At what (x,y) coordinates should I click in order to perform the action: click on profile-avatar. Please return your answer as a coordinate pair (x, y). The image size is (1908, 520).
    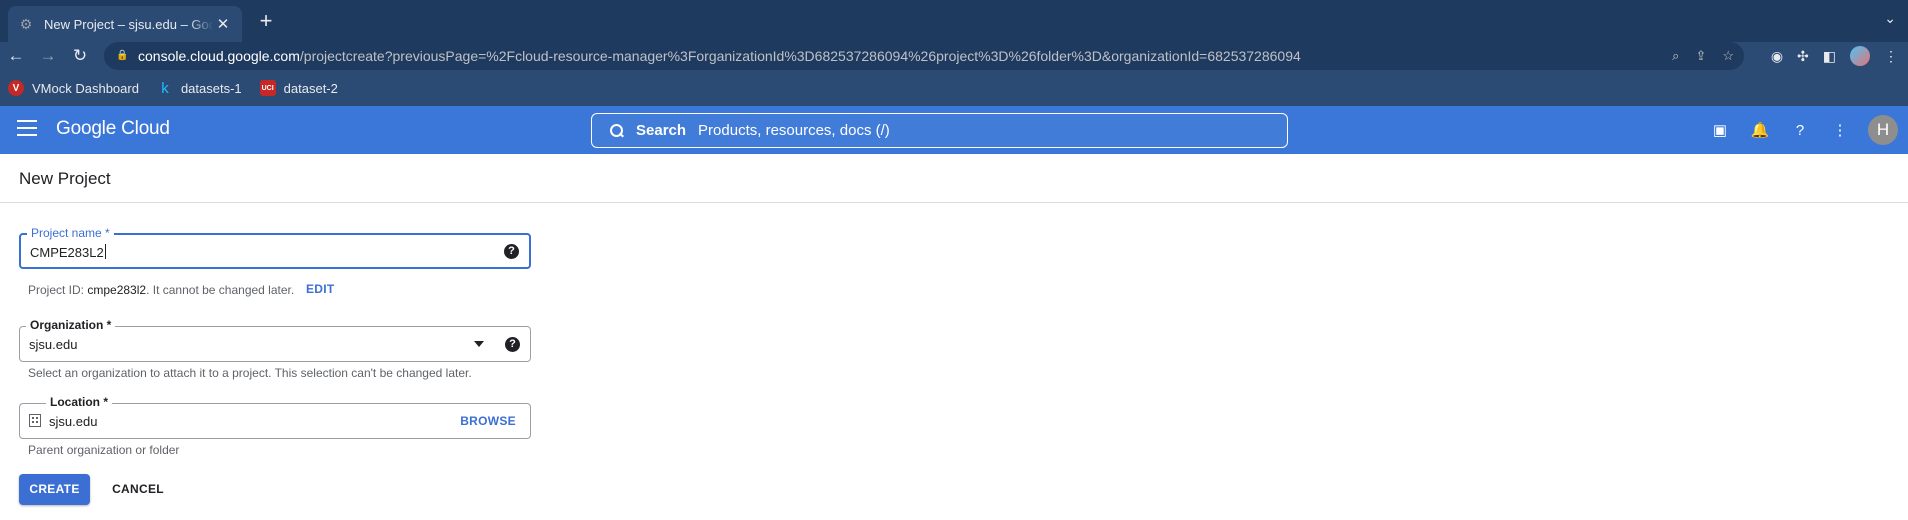
    Looking at the image, I should click on (1860, 56).